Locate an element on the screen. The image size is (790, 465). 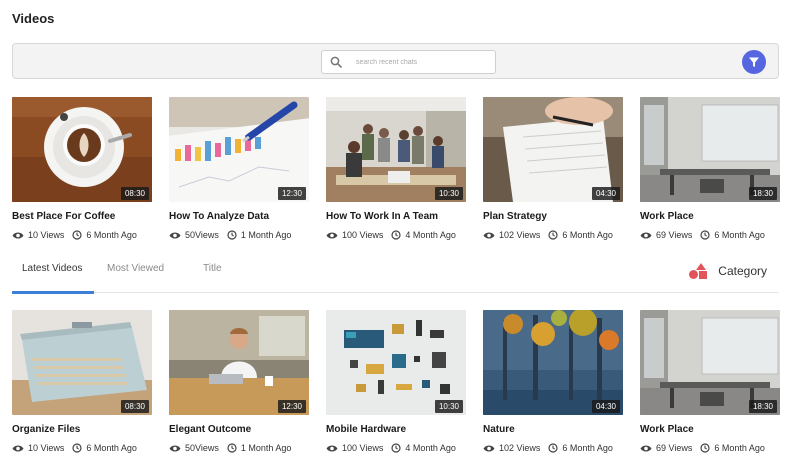
search-icon is located at coordinates (336, 62).